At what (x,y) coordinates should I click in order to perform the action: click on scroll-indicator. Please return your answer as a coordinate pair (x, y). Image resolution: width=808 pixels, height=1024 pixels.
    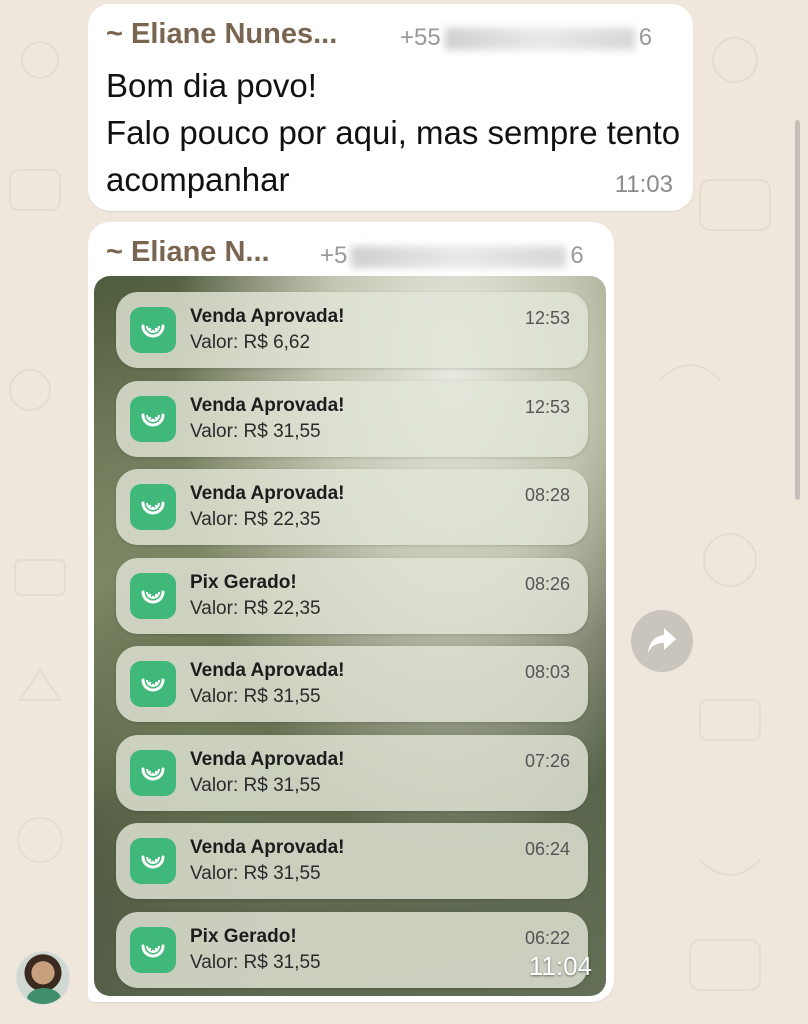
    Looking at the image, I should click on (797, 310).